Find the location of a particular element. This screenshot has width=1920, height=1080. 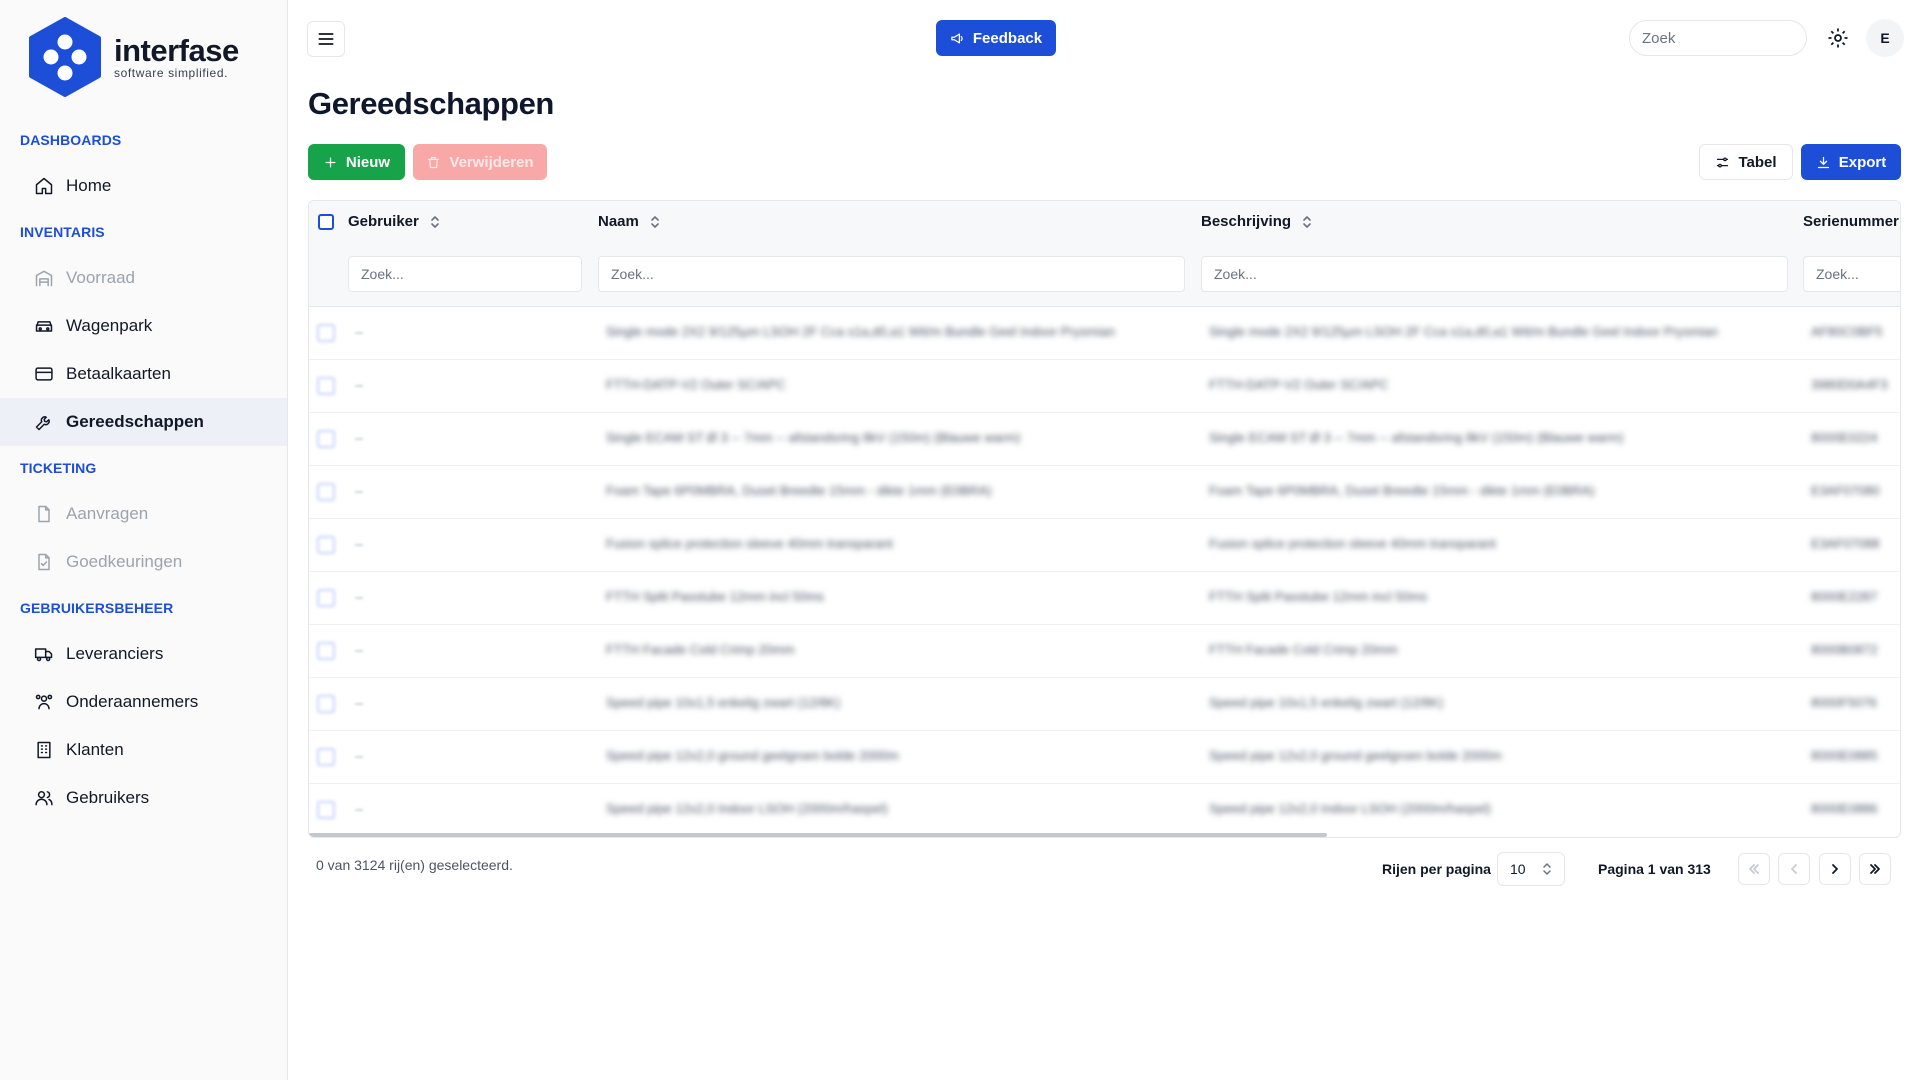

previous-page-button is located at coordinates (1794, 869).